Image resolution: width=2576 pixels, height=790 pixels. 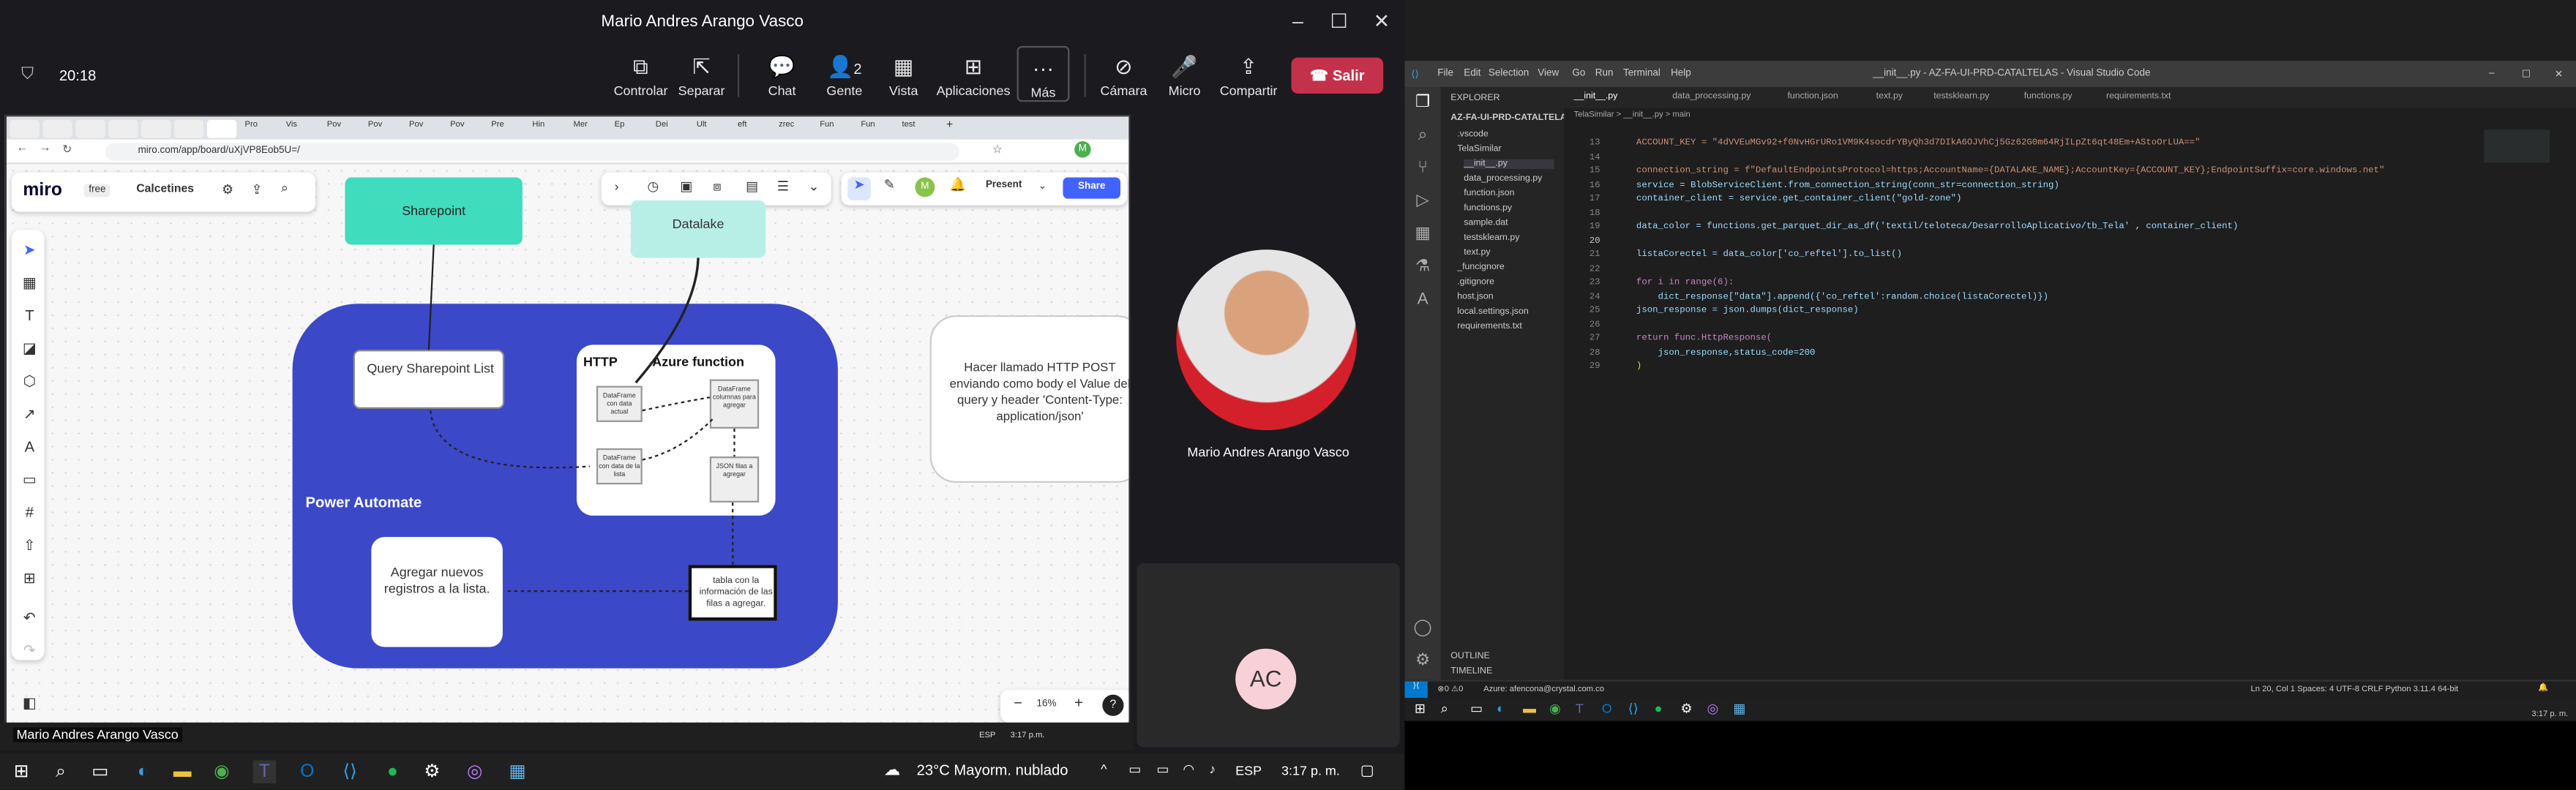 What do you see at coordinates (1018, 703) in the screenshot?
I see `zoom-out-button: −` at bounding box center [1018, 703].